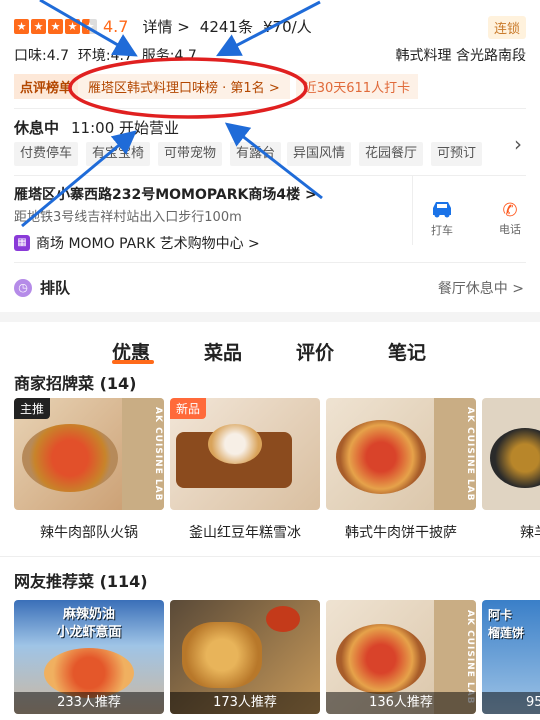  Describe the element at coordinates (148, 244) in the screenshot. I see `mall-name: 商场 MOMO PARK 艺术购物中心 >` at that location.